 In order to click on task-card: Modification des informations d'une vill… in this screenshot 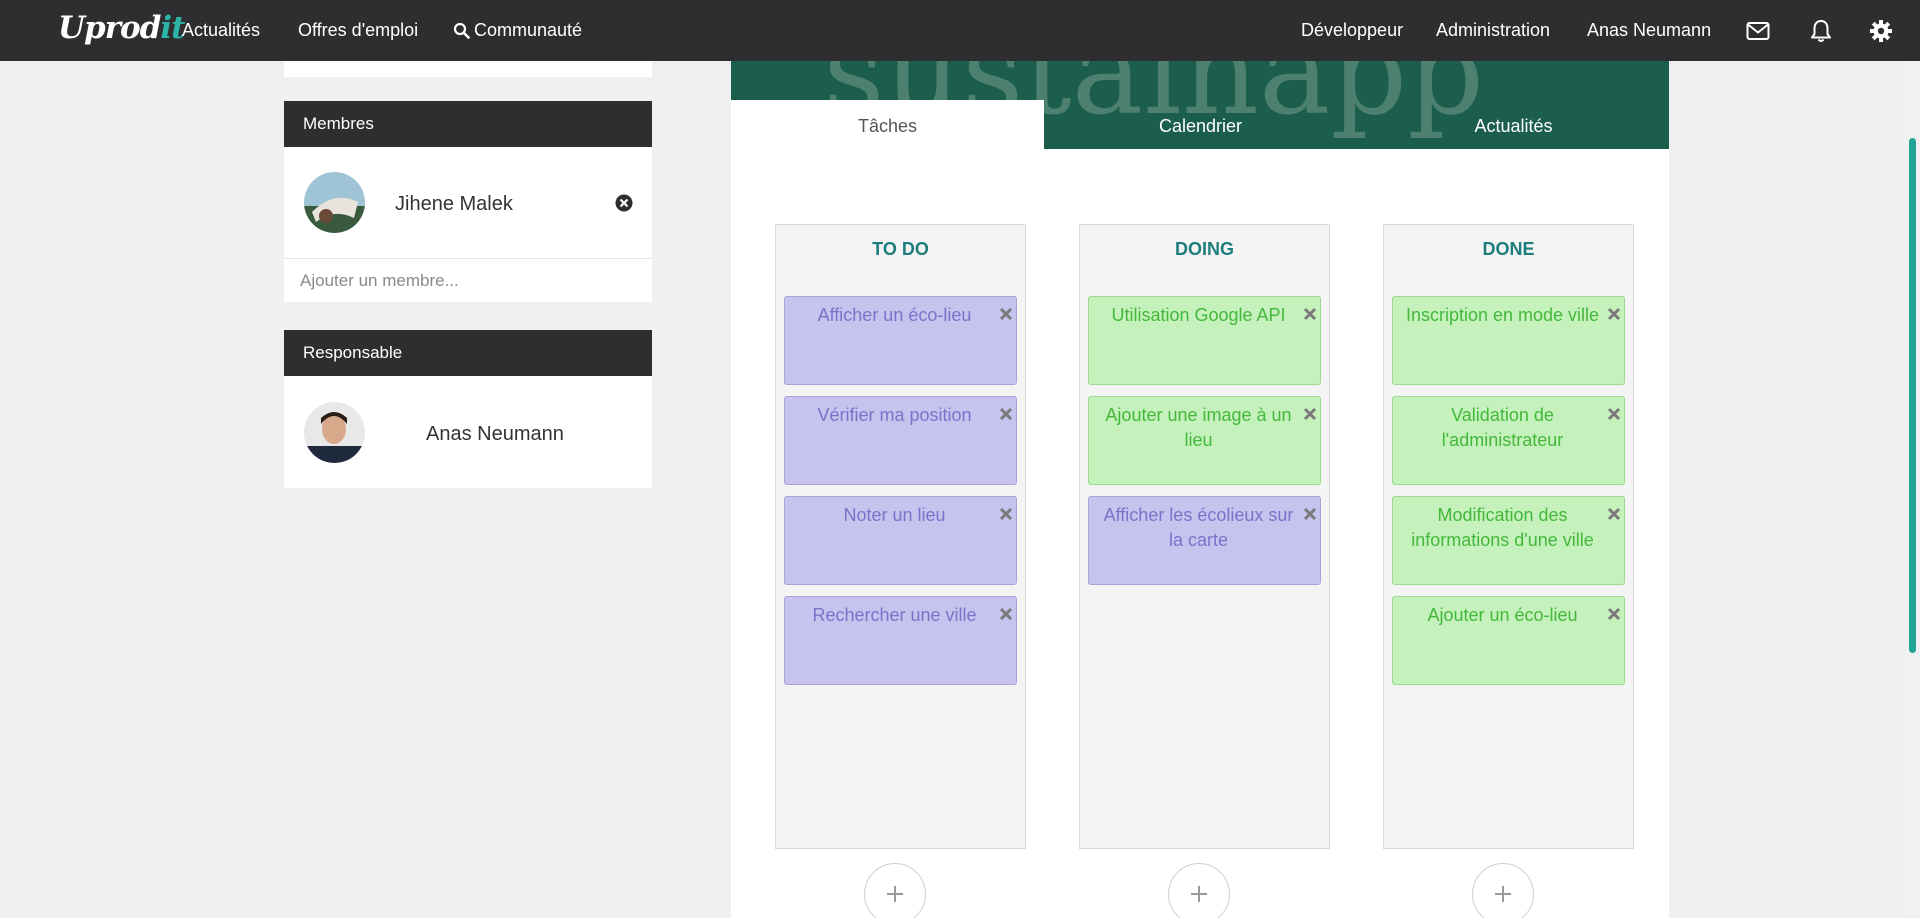, I will do `click(1508, 540)`.